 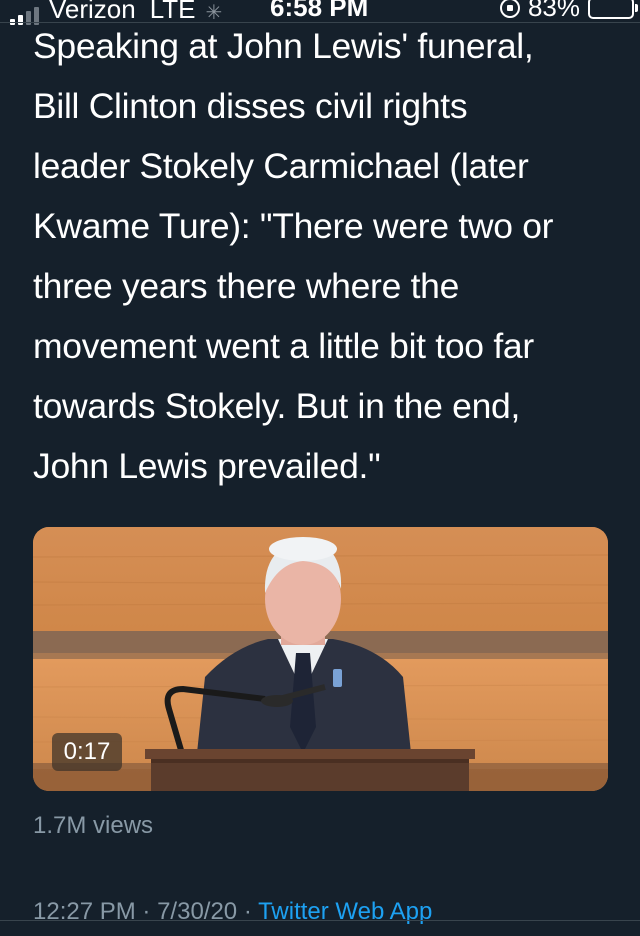 I want to click on video-duration-badge: 0:17, so click(x=87, y=752).